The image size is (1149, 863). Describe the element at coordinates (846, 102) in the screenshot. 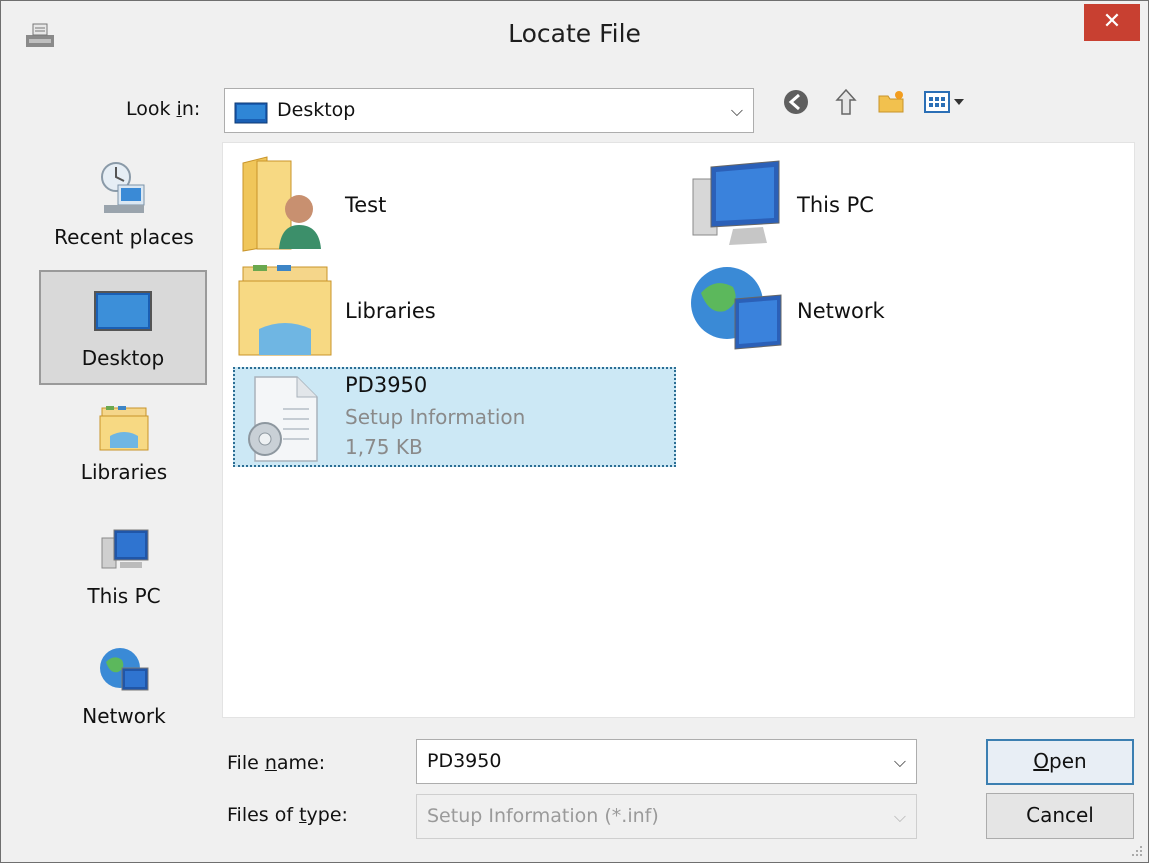

I see `up-folder-icon` at that location.